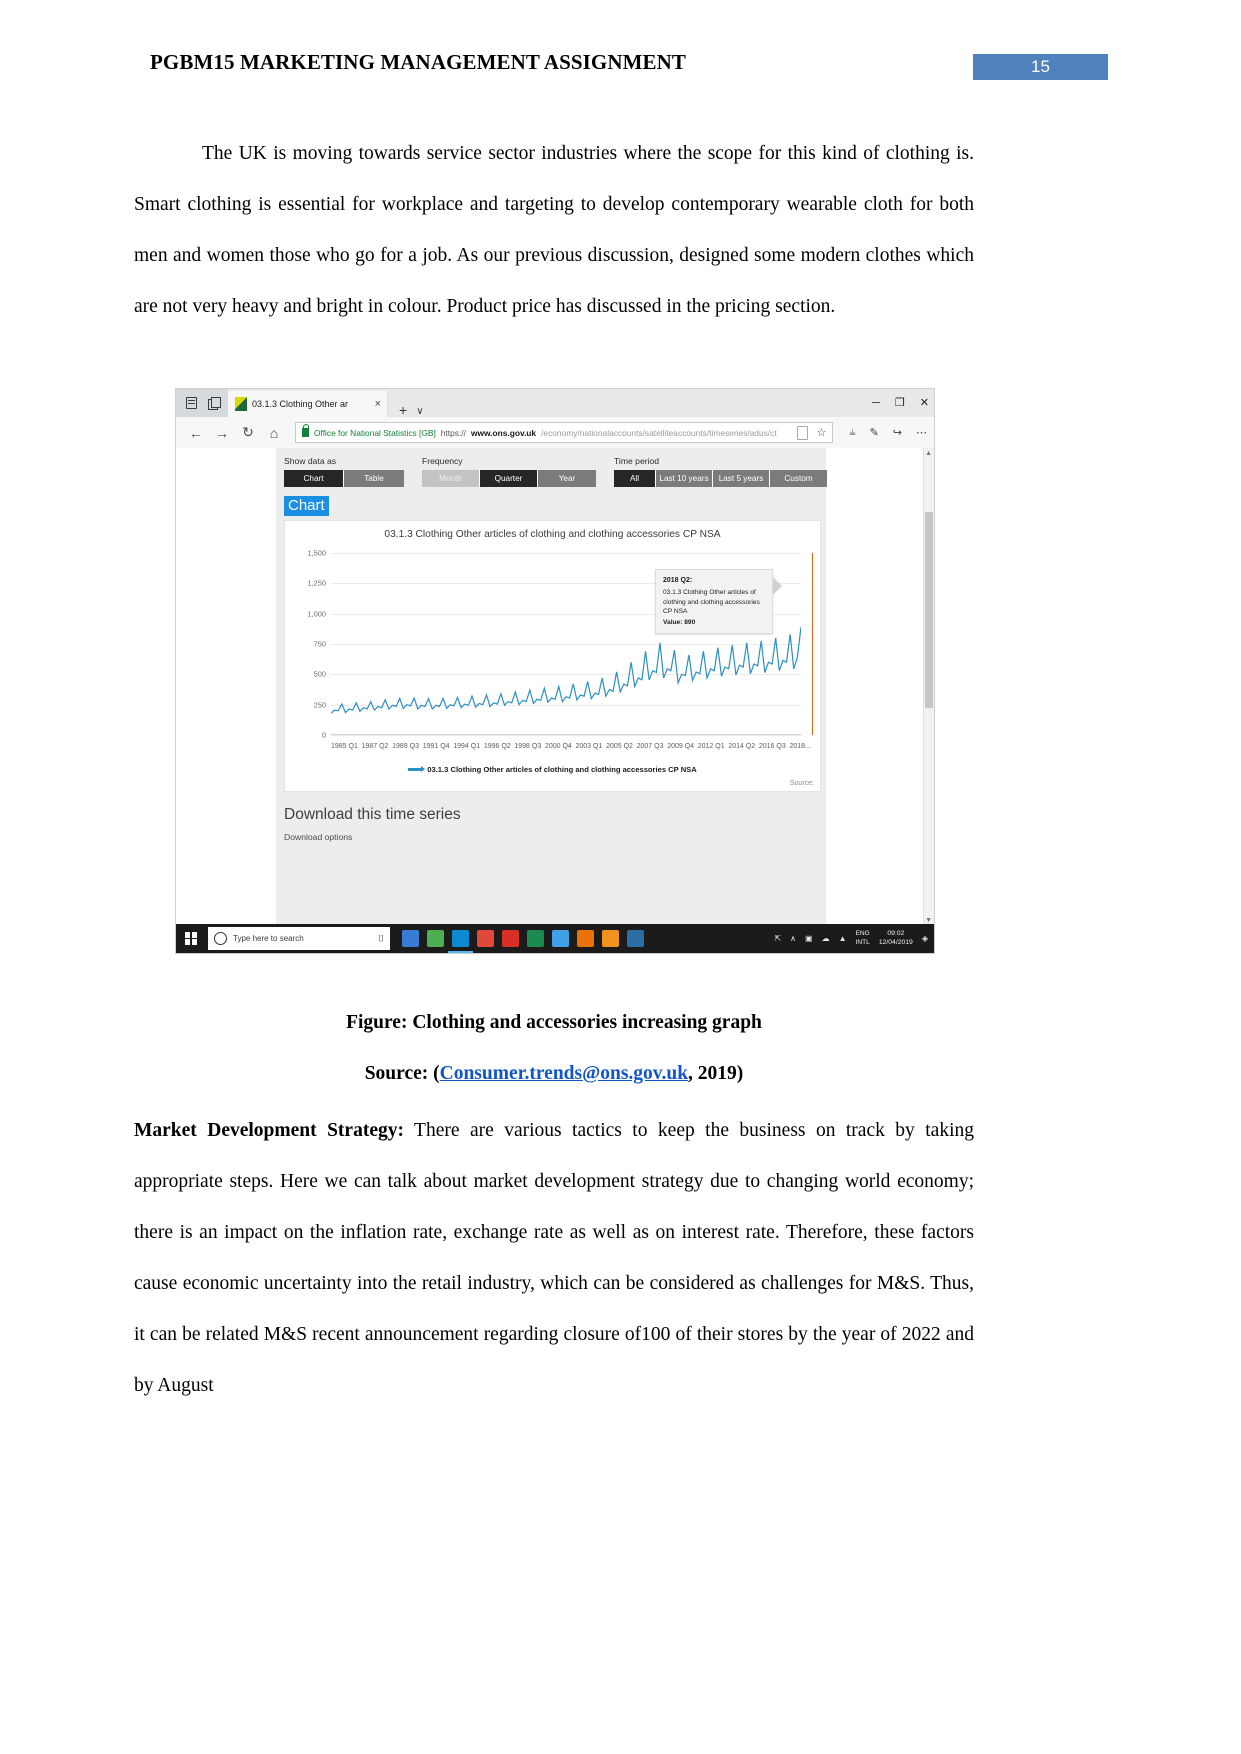  I want to click on button-last-5-years: Last 5 years, so click(741, 478).